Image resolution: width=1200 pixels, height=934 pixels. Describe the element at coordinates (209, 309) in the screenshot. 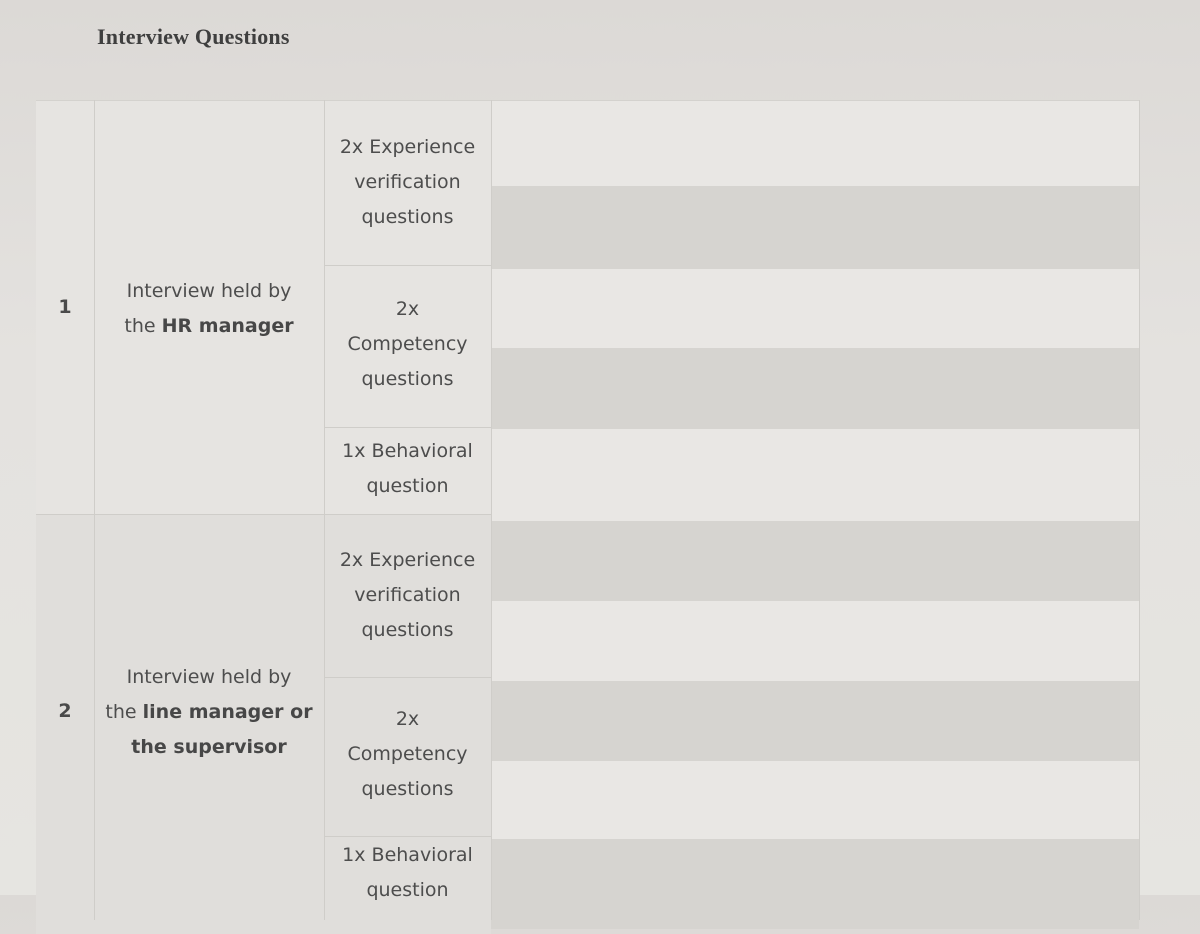

I see `interviewer-cell: Interview held by the HR manager` at that location.